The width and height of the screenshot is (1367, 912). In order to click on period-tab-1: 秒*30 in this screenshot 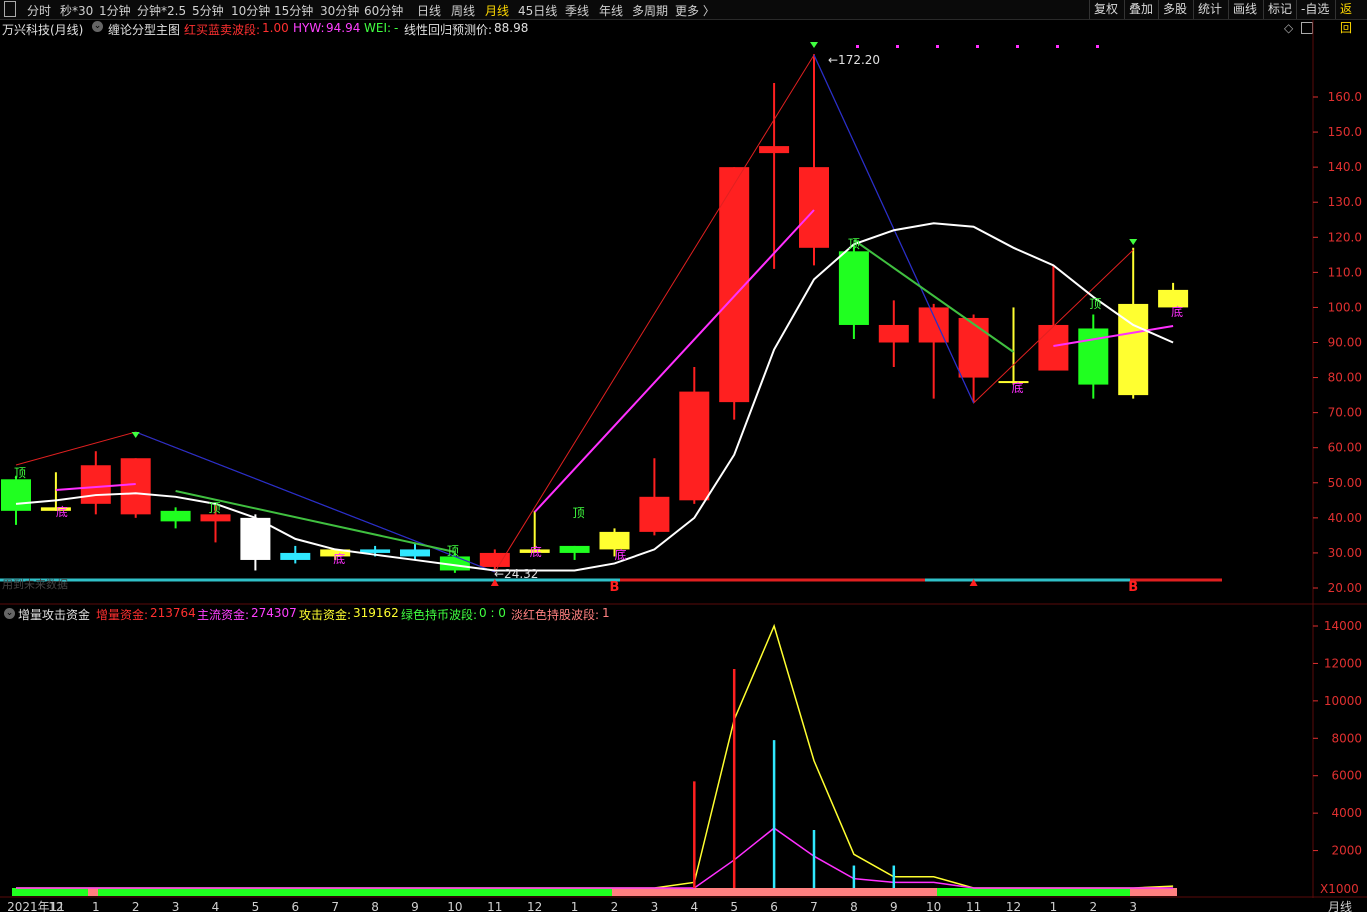, I will do `click(76, 10)`.